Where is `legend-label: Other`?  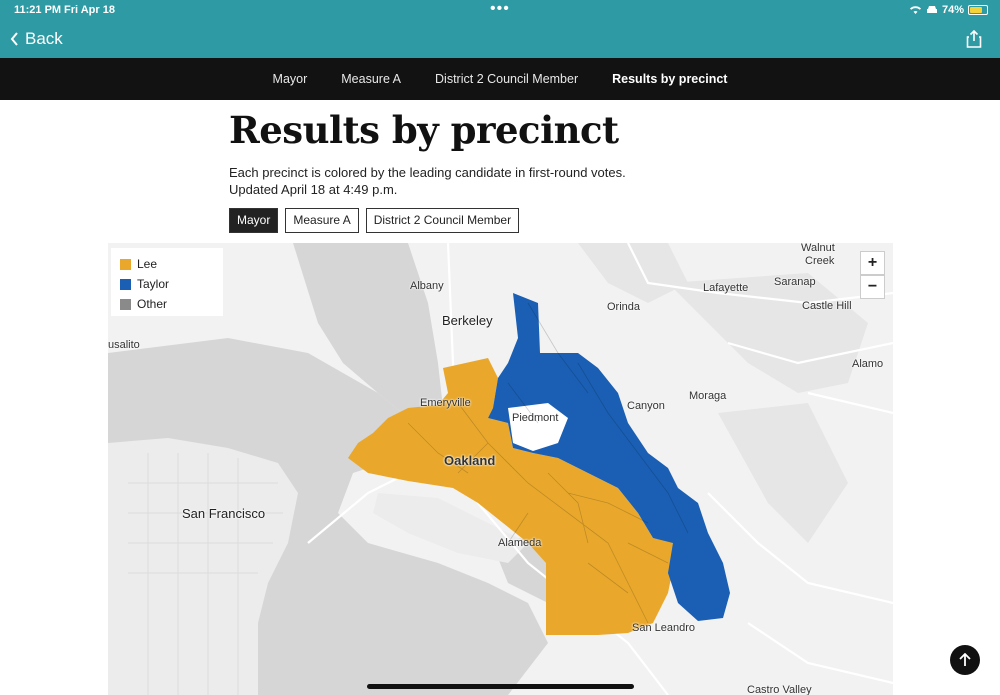
legend-label: Other is located at coordinates (152, 304).